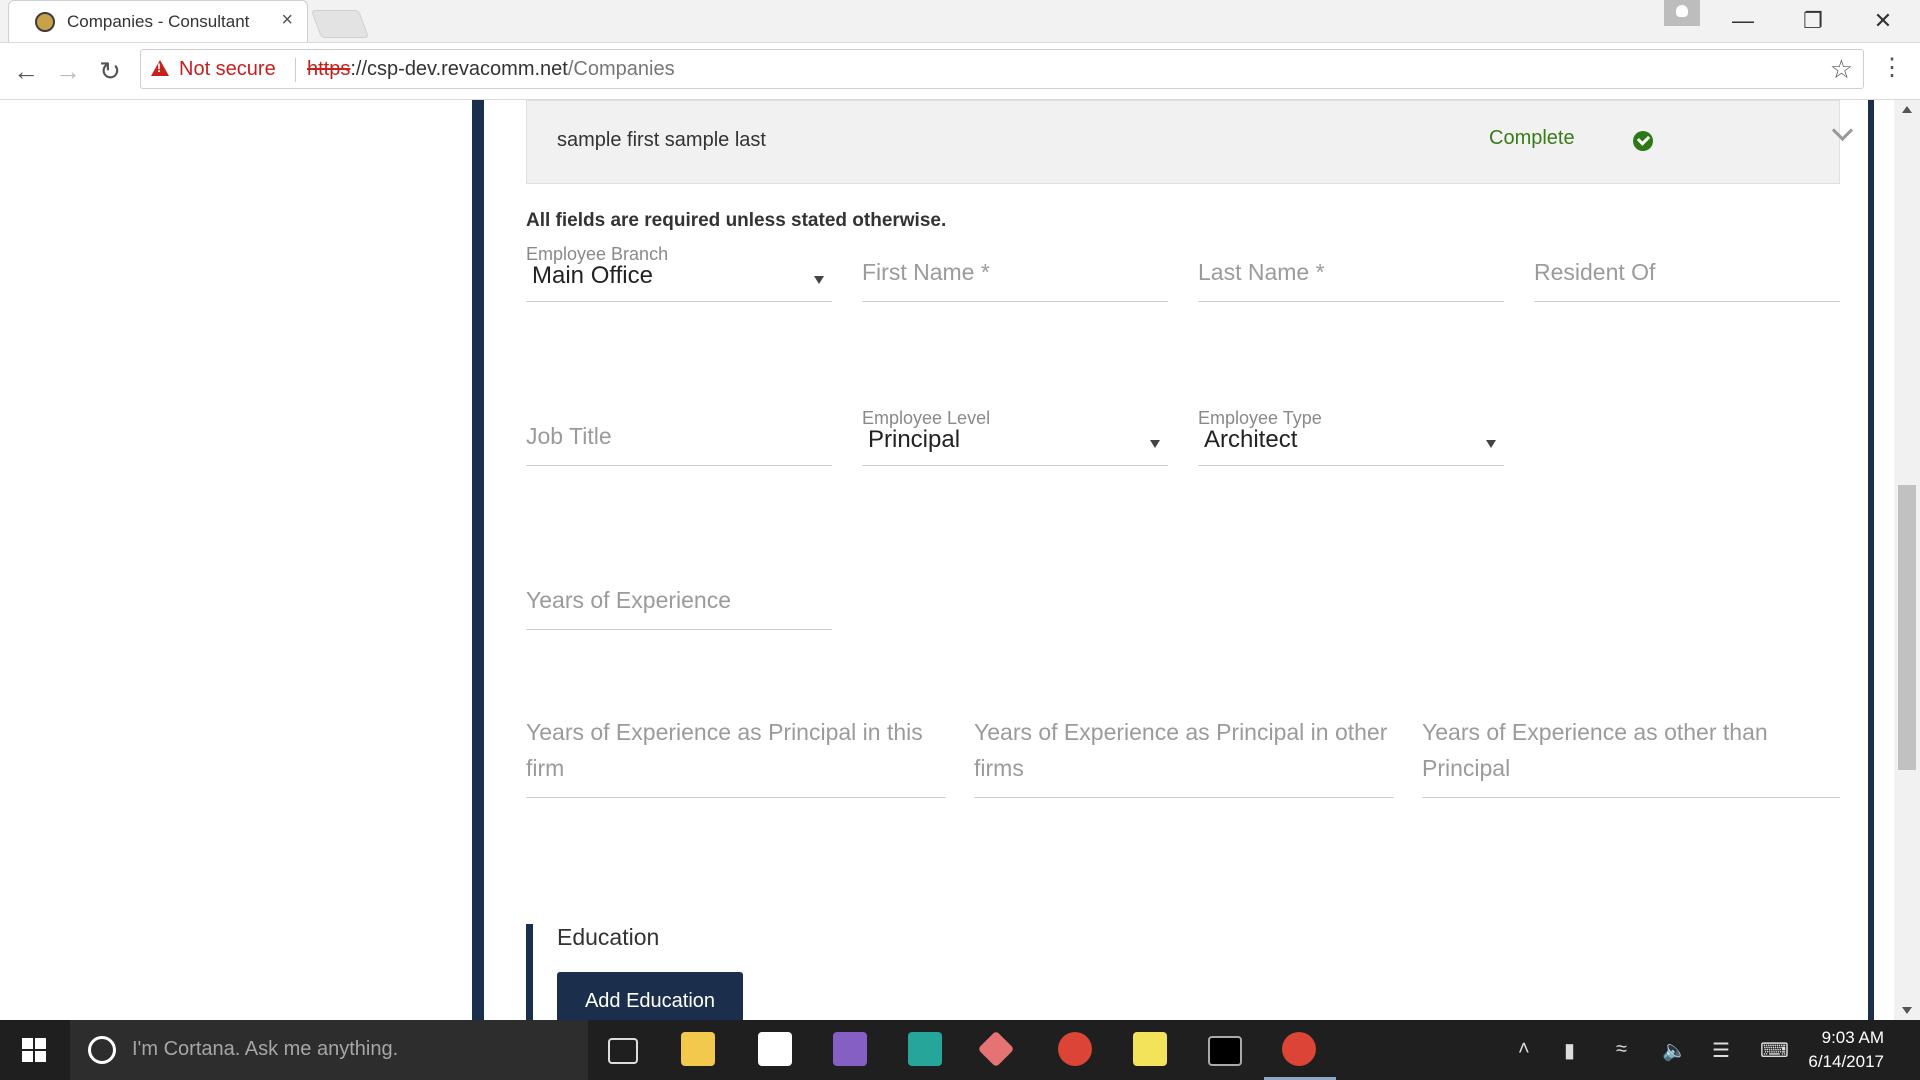 Image resolution: width=1920 pixels, height=1080 pixels. Describe the element at coordinates (608, 937) in the screenshot. I see `education-title: Education` at that location.